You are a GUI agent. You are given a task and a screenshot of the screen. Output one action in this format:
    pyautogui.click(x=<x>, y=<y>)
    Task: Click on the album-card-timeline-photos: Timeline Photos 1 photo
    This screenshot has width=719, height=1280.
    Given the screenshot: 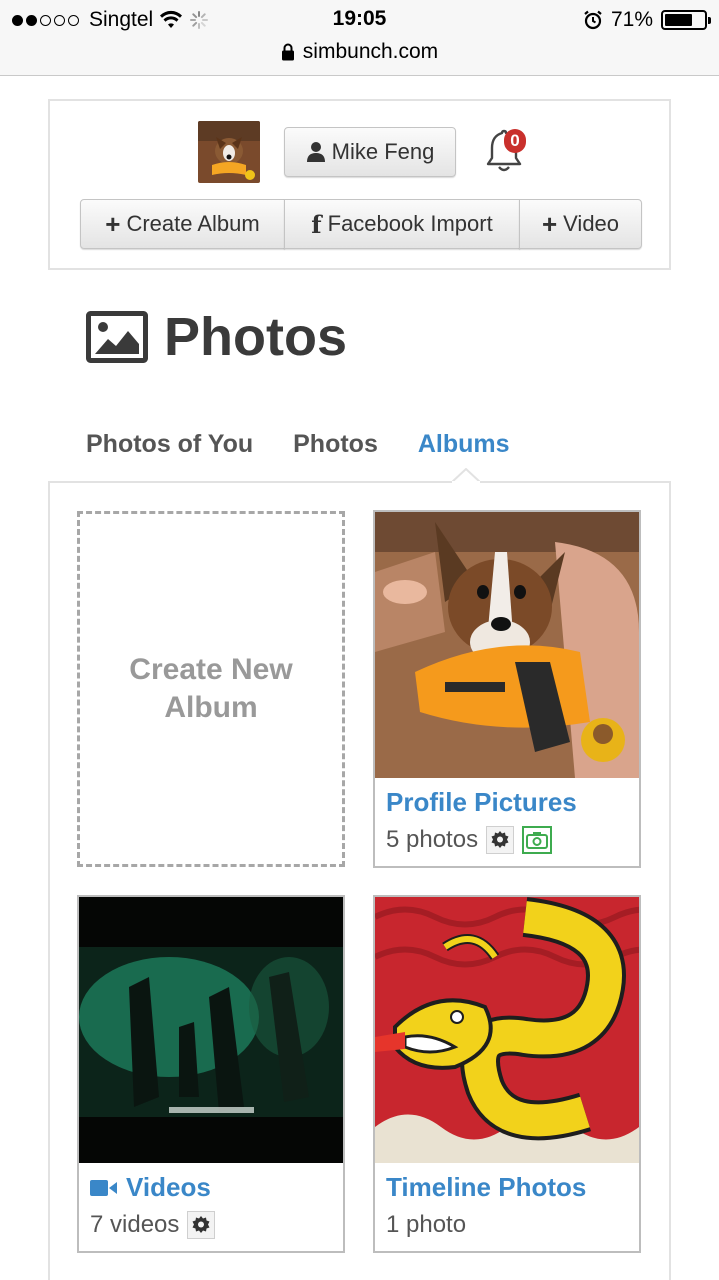 What is the action you would take?
    pyautogui.click(x=507, y=1074)
    